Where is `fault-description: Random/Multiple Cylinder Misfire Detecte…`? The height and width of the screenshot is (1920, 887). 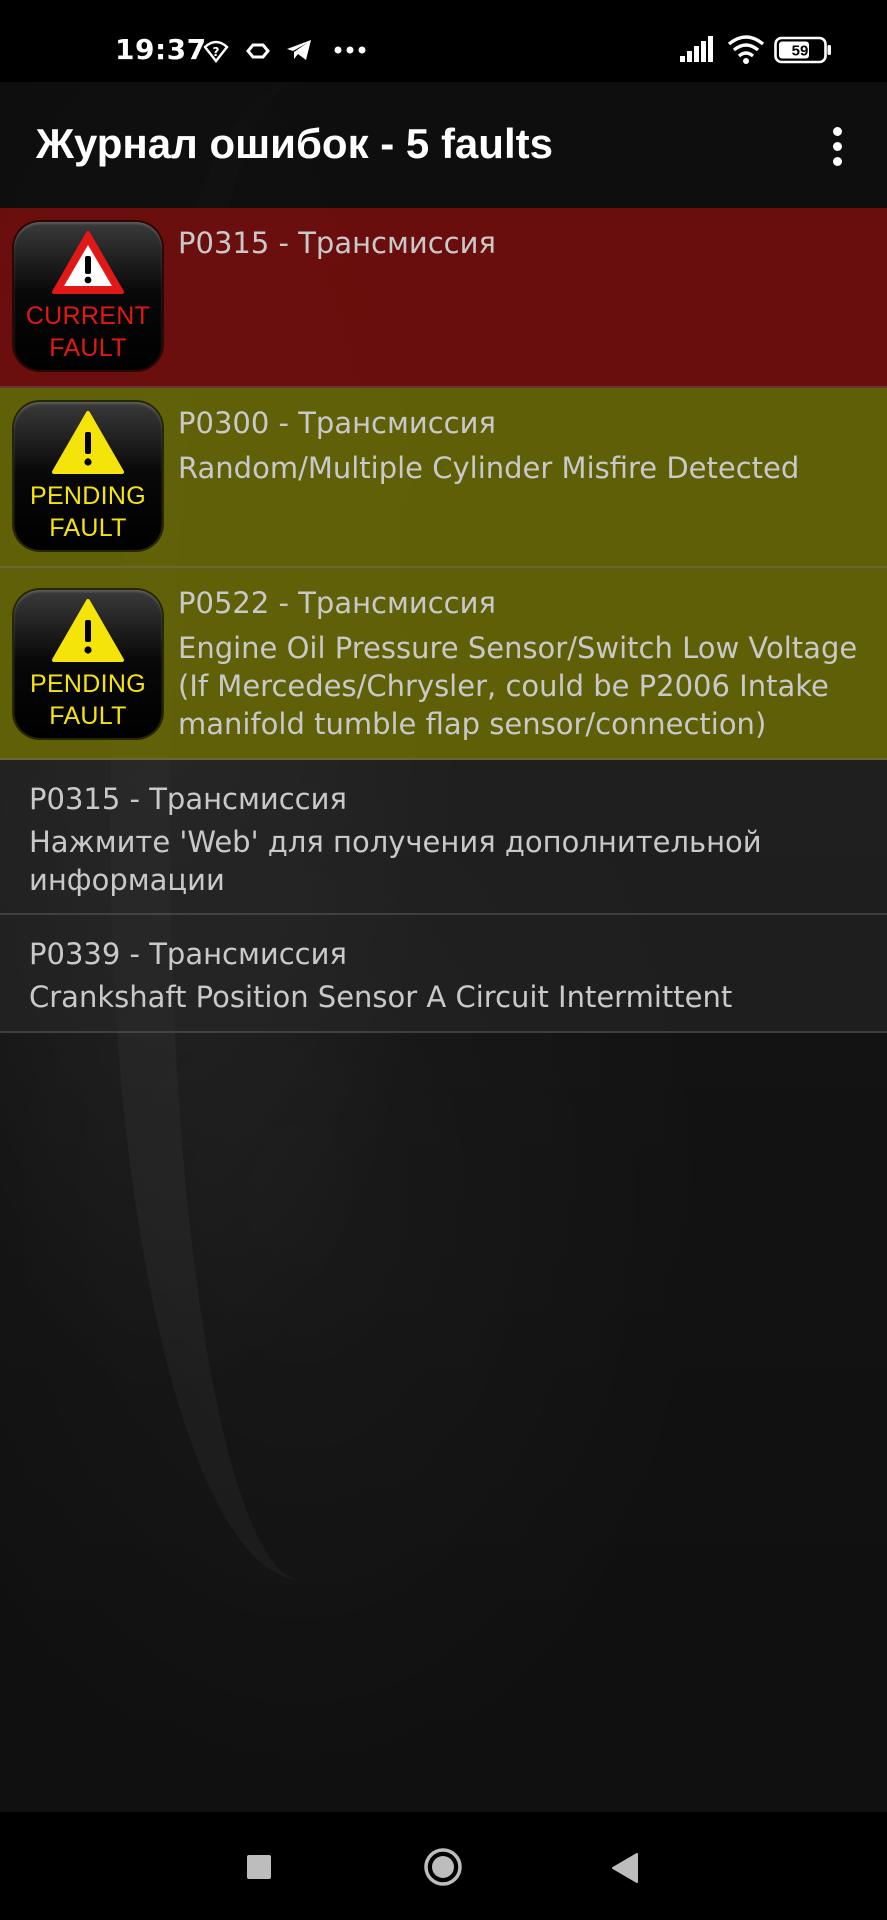
fault-description: Random/Multiple Cylinder Misfire Detecte… is located at coordinates (489, 468).